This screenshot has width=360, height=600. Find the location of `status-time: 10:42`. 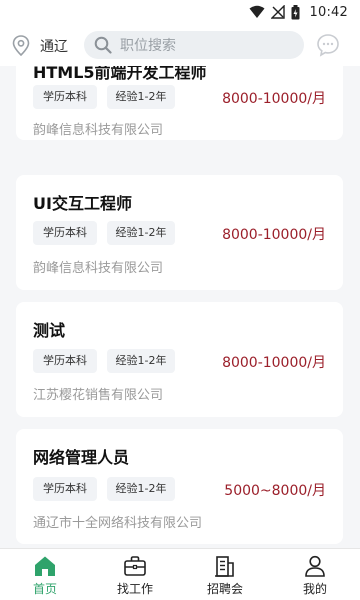

status-time: 10:42 is located at coordinates (328, 12).